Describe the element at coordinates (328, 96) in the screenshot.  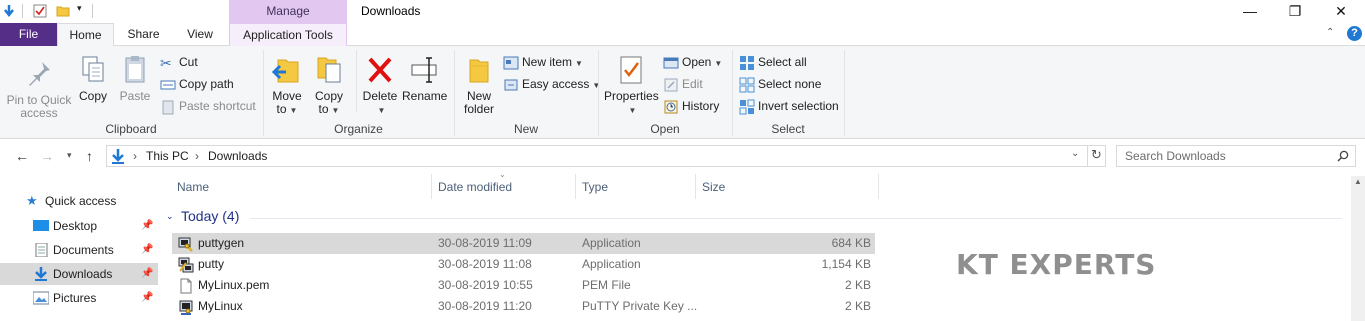
I see `copy-to-label-1: Copy` at that location.